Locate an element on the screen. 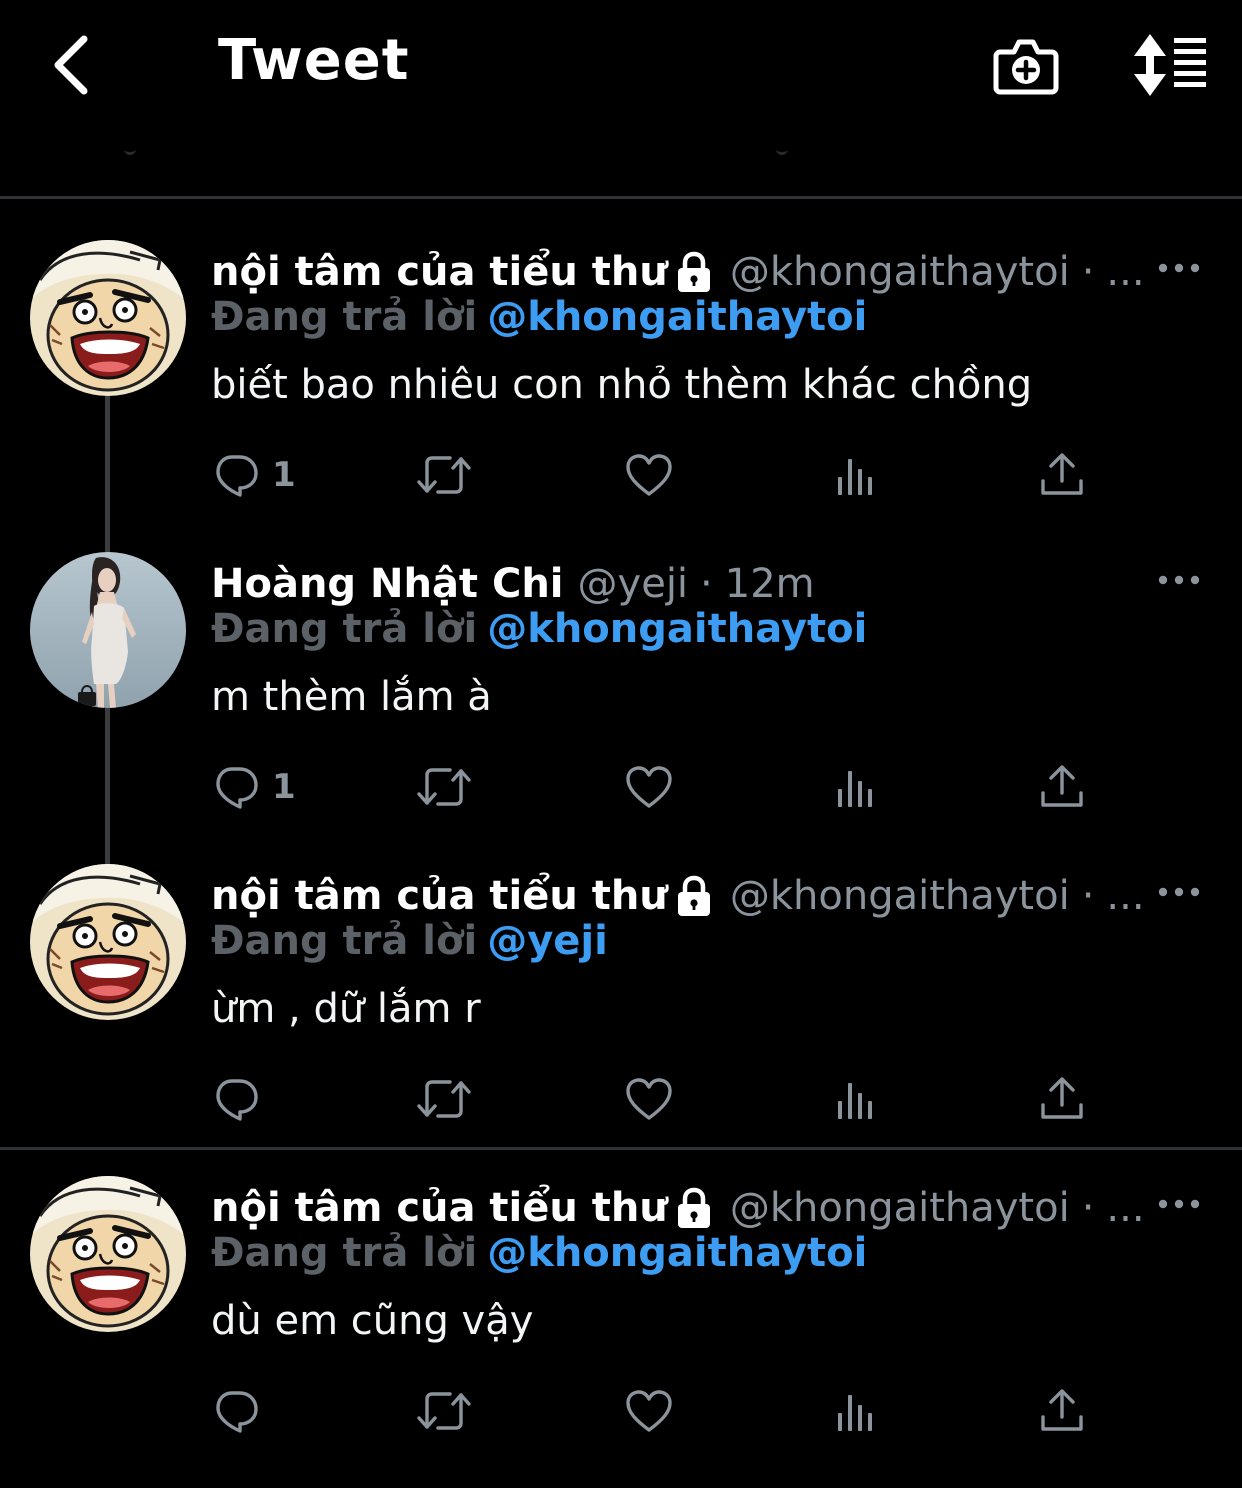 The height and width of the screenshot is (1488, 1242). camera-add-icon is located at coordinates (1026, 67).